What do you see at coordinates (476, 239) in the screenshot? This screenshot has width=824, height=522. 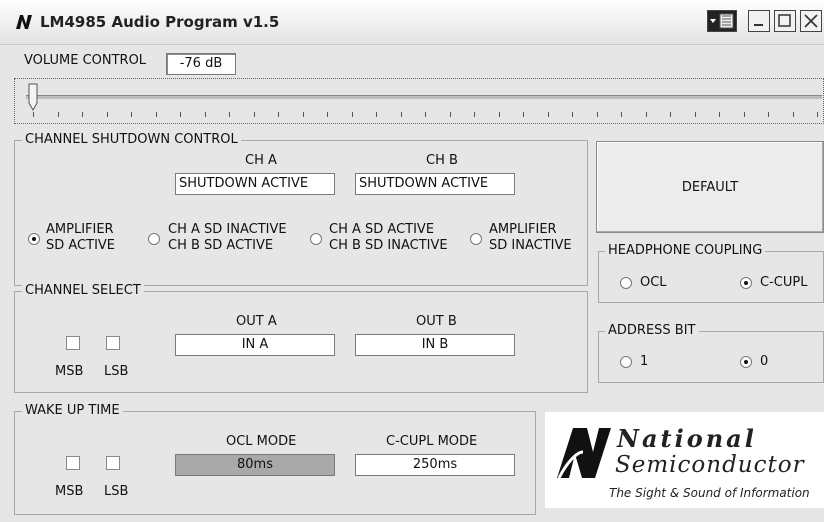 I see `radio-amplifier-sd-inactive` at bounding box center [476, 239].